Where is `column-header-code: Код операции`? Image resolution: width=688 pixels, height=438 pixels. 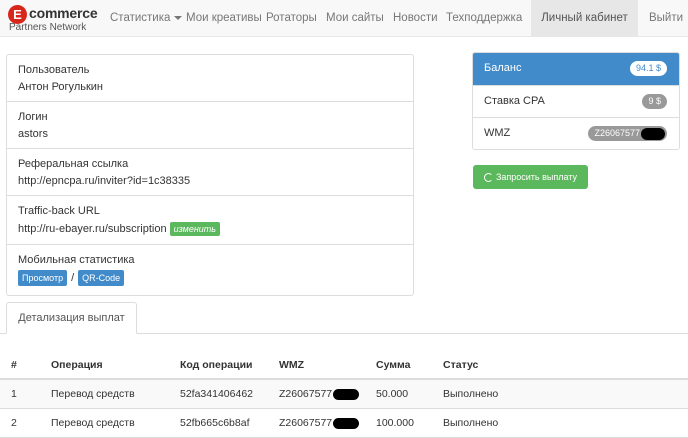 column-header-code: Код операции is located at coordinates (216, 365).